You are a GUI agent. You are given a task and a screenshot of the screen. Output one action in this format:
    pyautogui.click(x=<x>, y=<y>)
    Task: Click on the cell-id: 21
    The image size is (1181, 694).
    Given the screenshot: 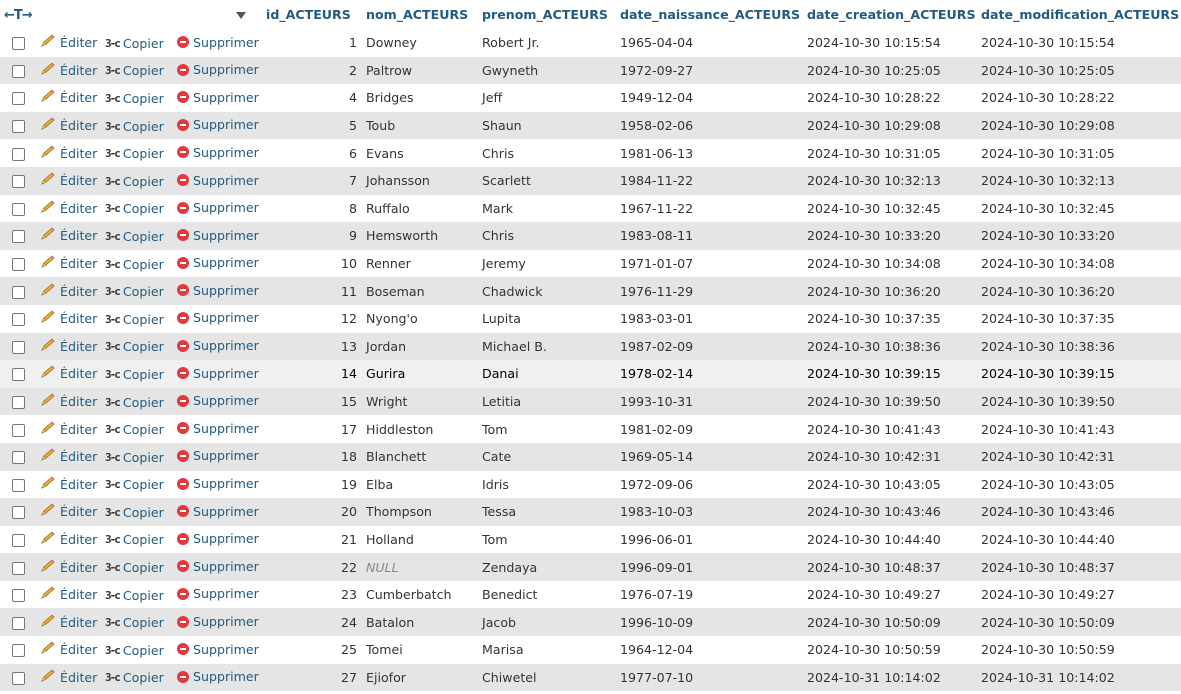 What is the action you would take?
    pyautogui.click(x=312, y=540)
    